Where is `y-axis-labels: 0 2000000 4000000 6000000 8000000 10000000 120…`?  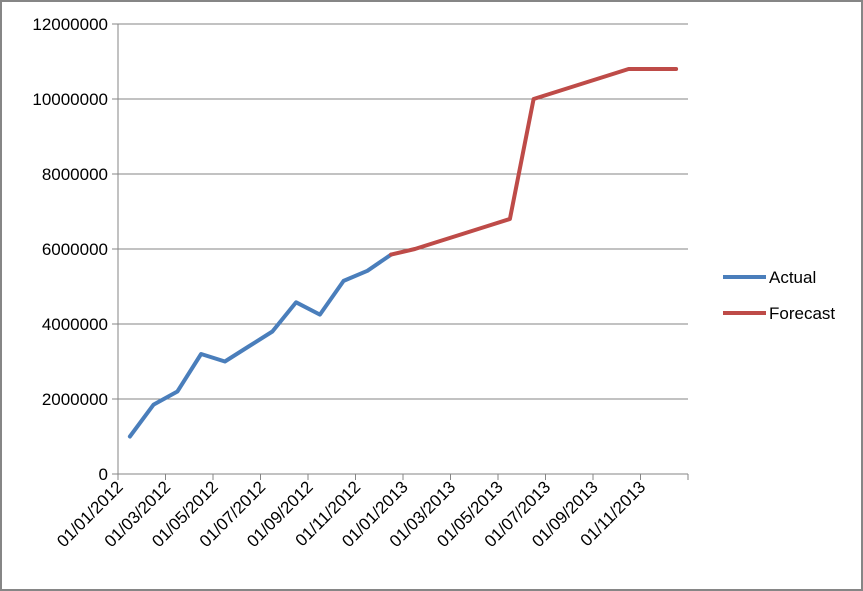 y-axis-labels: 0 2000000 4000000 6000000 8000000 10000000 120… is located at coordinates (70, 249).